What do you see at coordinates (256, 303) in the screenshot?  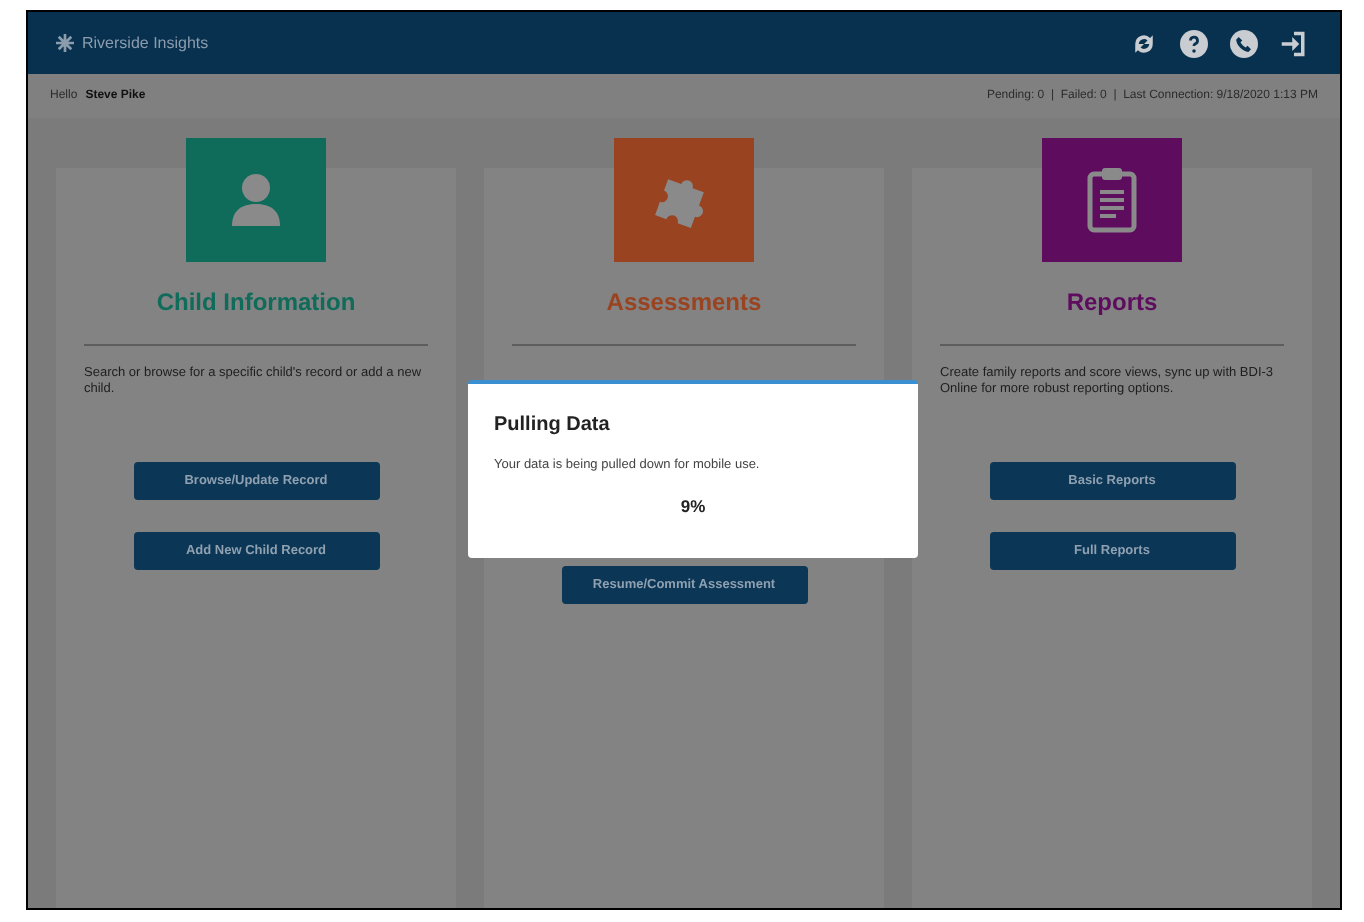 I see `section-title: Child Information` at bounding box center [256, 303].